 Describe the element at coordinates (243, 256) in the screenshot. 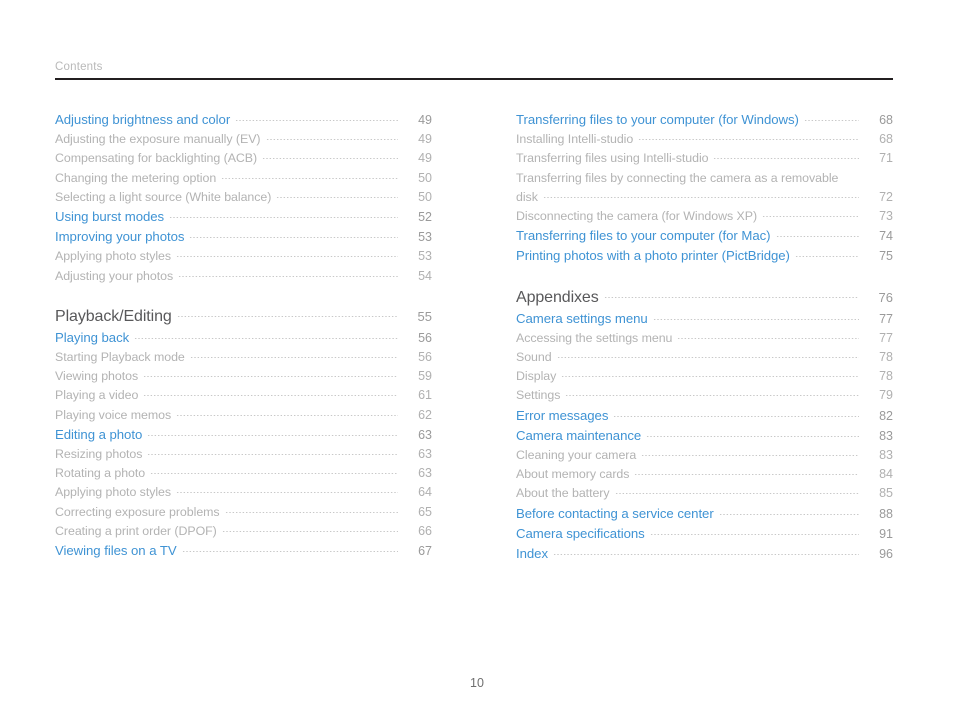

I see `toc-entry: Applying photo styles 53` at that location.